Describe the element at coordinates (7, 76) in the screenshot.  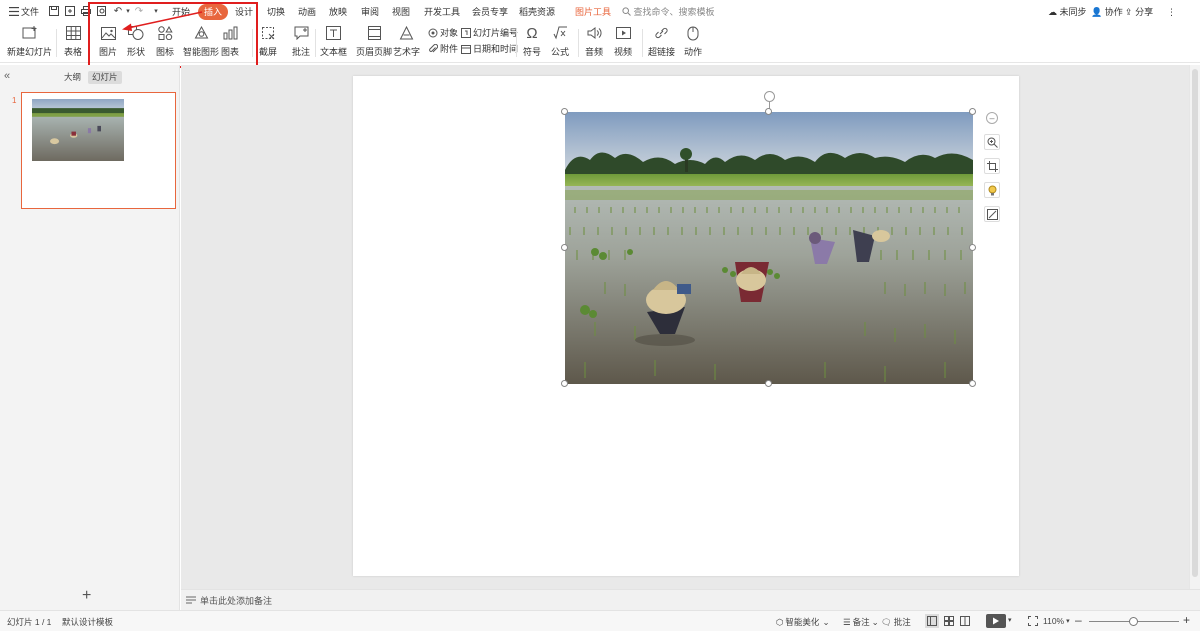
I see `collapse-panel-icon: «` at that location.